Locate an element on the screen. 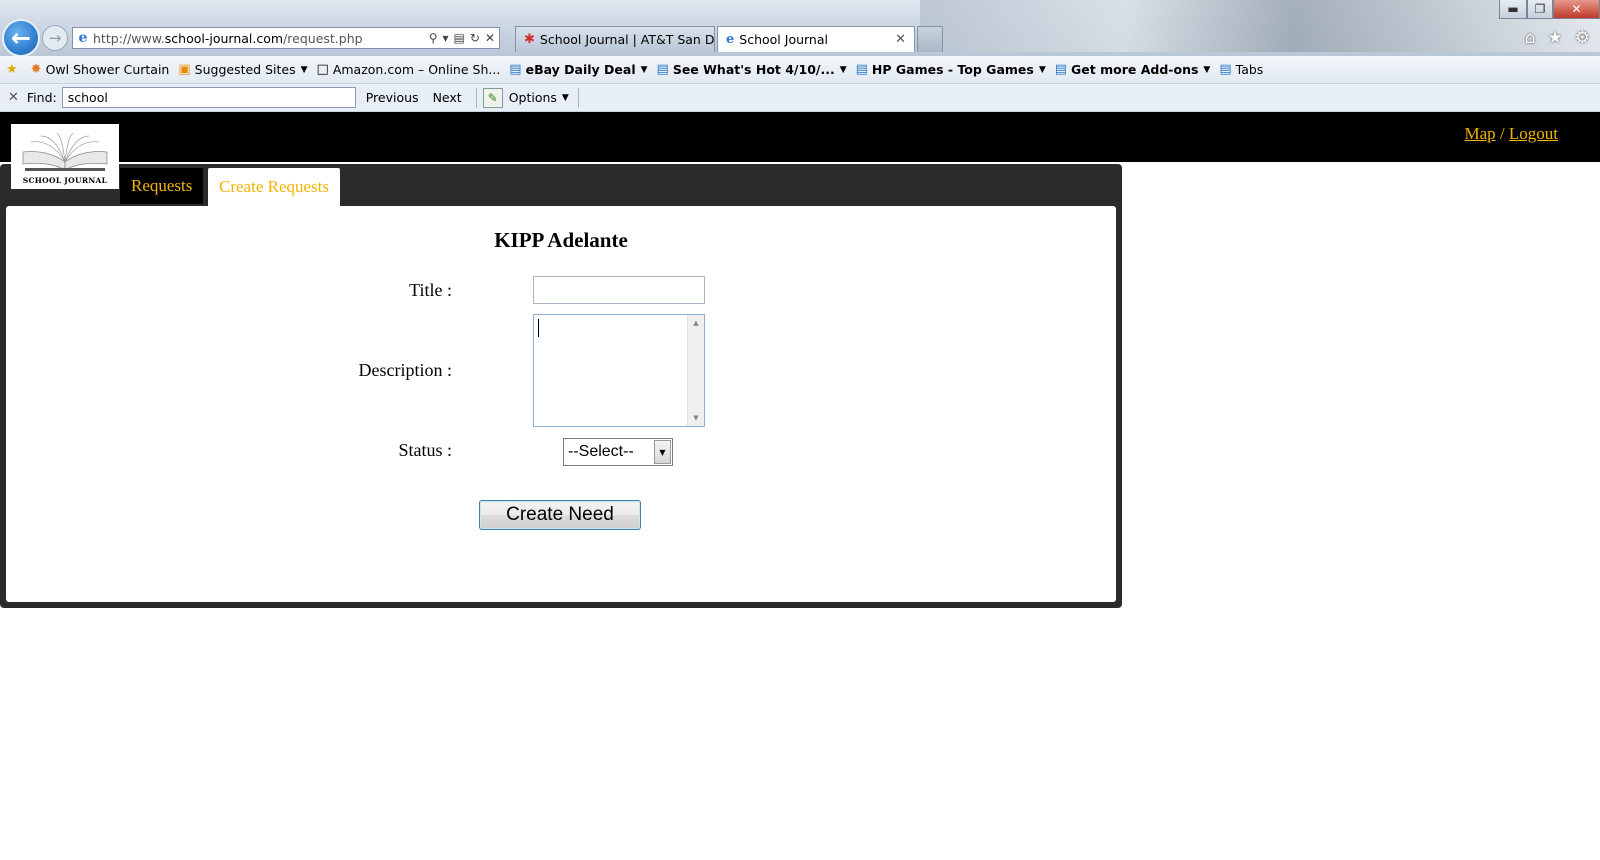 This screenshot has width=1600, height=860. minimize-button: ▬ is located at coordinates (1513, 9).